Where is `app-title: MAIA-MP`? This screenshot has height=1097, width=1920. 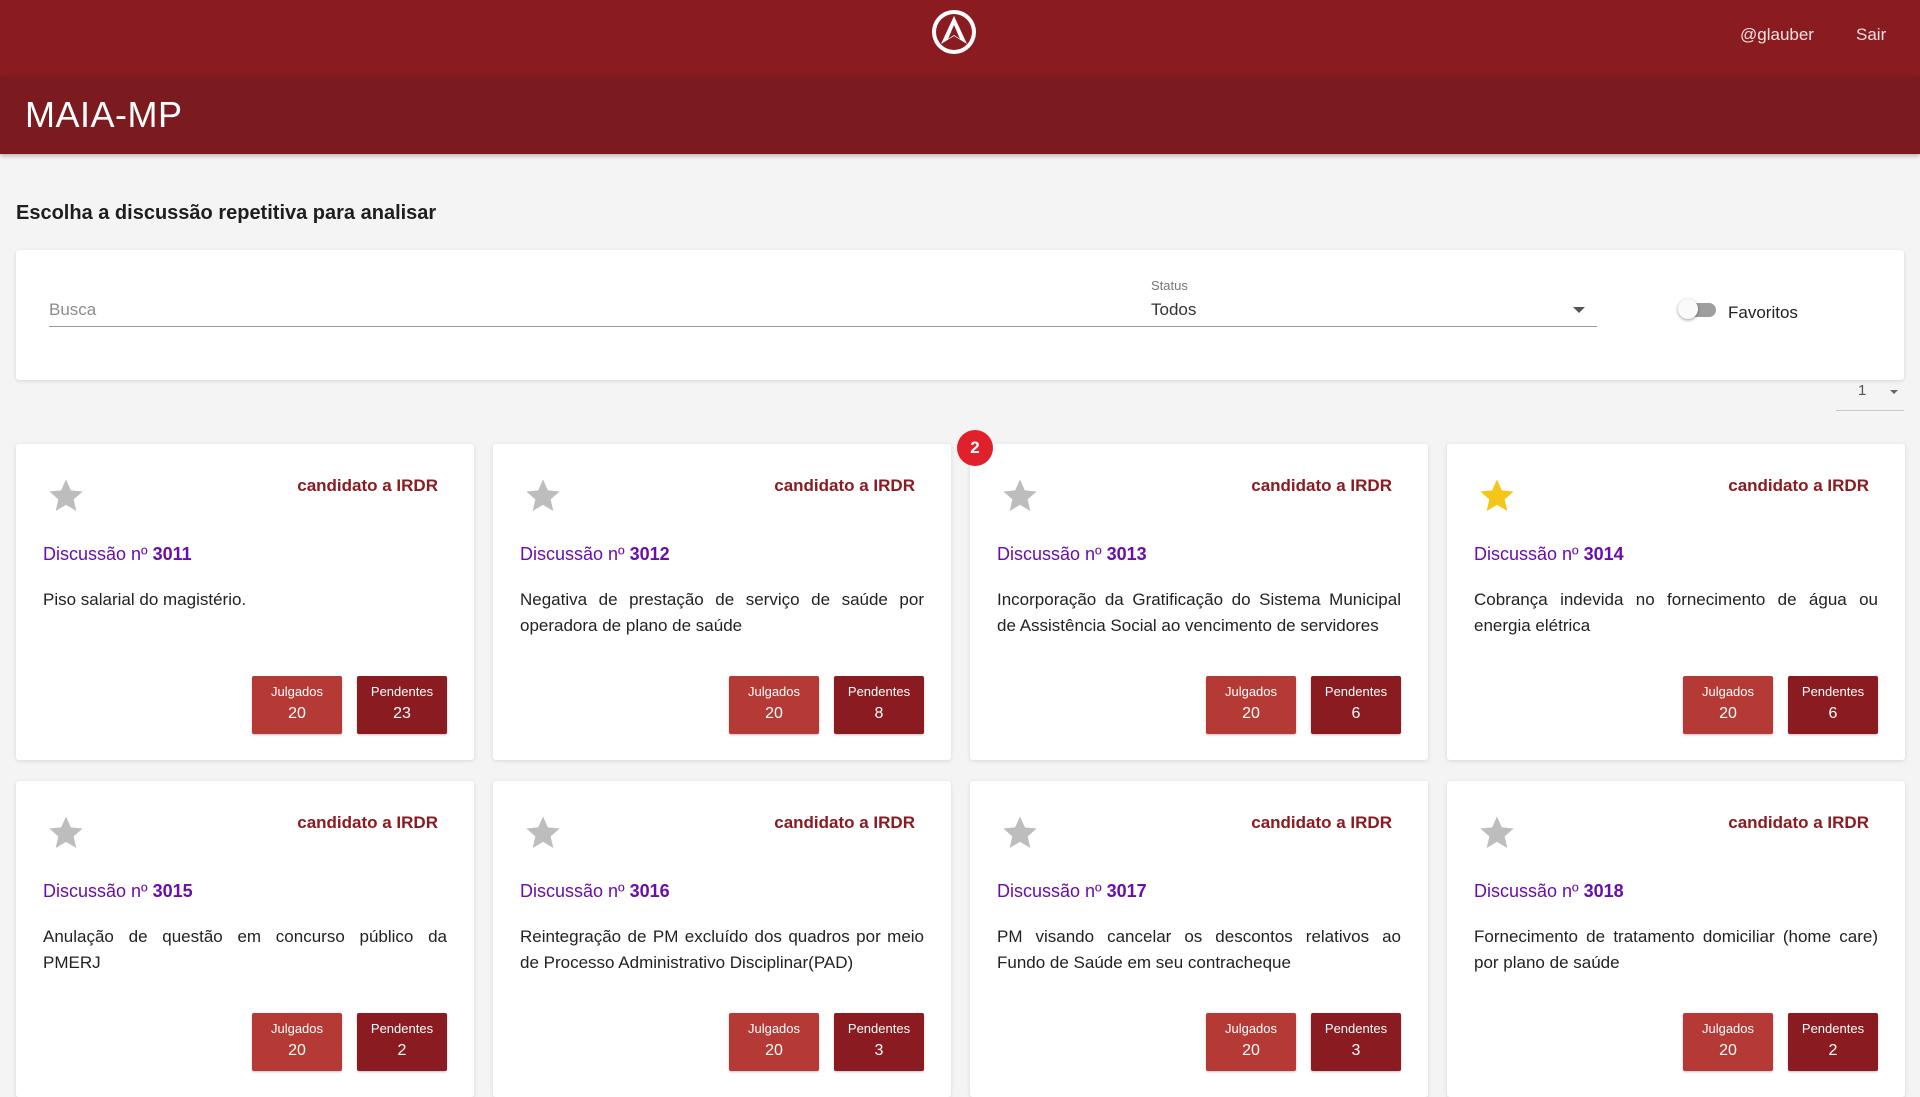 app-title: MAIA-MP is located at coordinates (104, 114).